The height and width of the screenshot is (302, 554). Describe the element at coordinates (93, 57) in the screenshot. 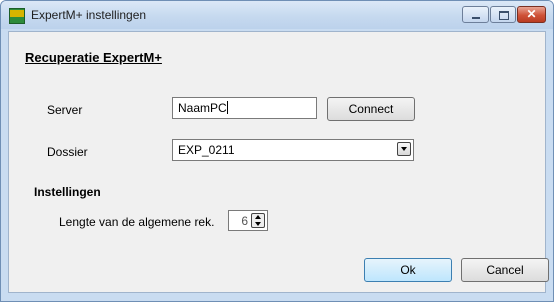

I see `page-title: Recuperatie ExpertM+` at that location.